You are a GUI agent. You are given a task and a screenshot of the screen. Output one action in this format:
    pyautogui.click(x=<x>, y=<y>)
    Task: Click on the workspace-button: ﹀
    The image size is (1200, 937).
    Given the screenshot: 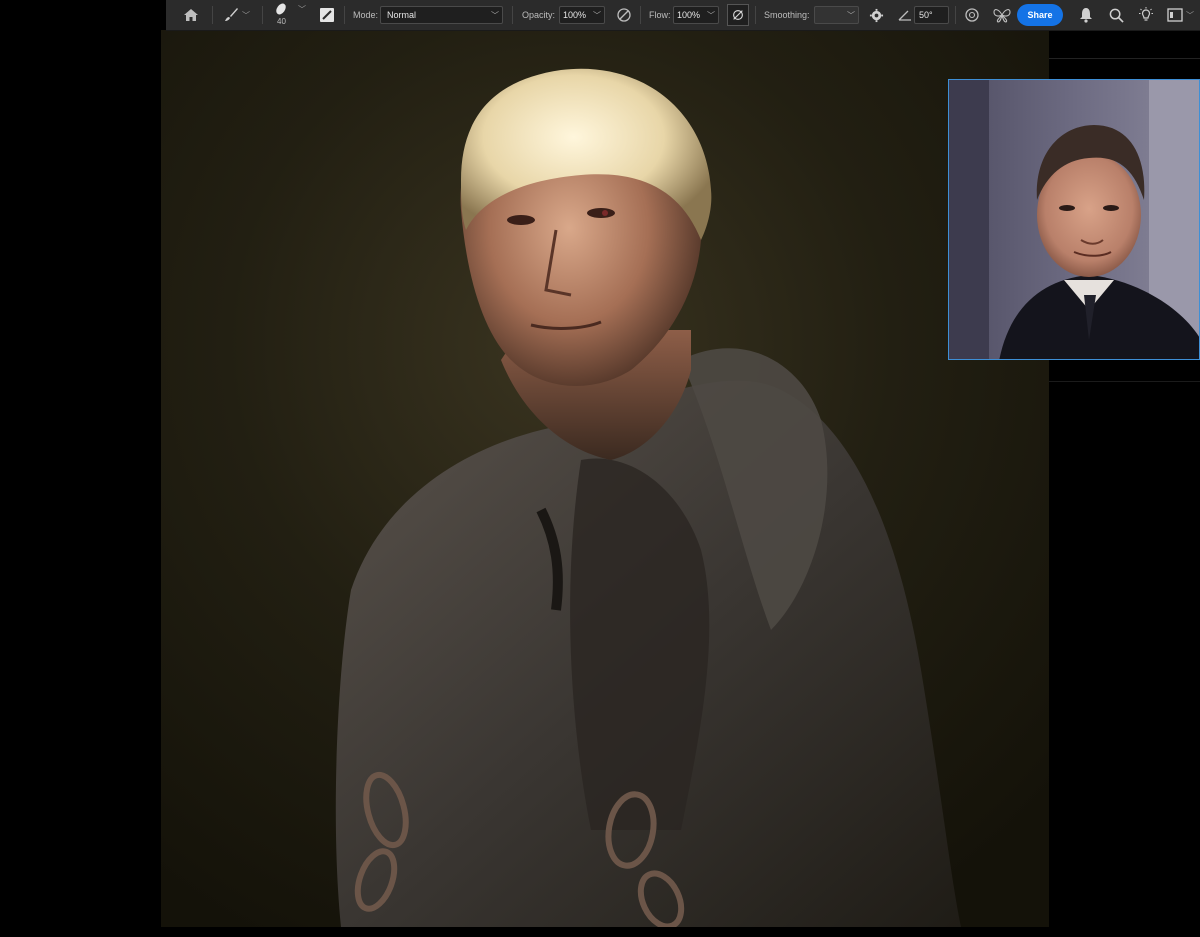 What is the action you would take?
    pyautogui.click(x=1179, y=15)
    